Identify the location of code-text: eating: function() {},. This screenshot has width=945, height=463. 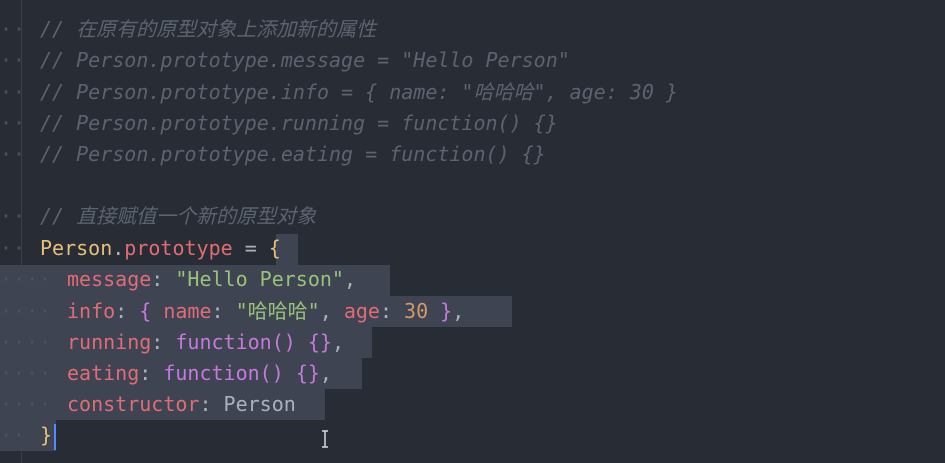
(199, 373).